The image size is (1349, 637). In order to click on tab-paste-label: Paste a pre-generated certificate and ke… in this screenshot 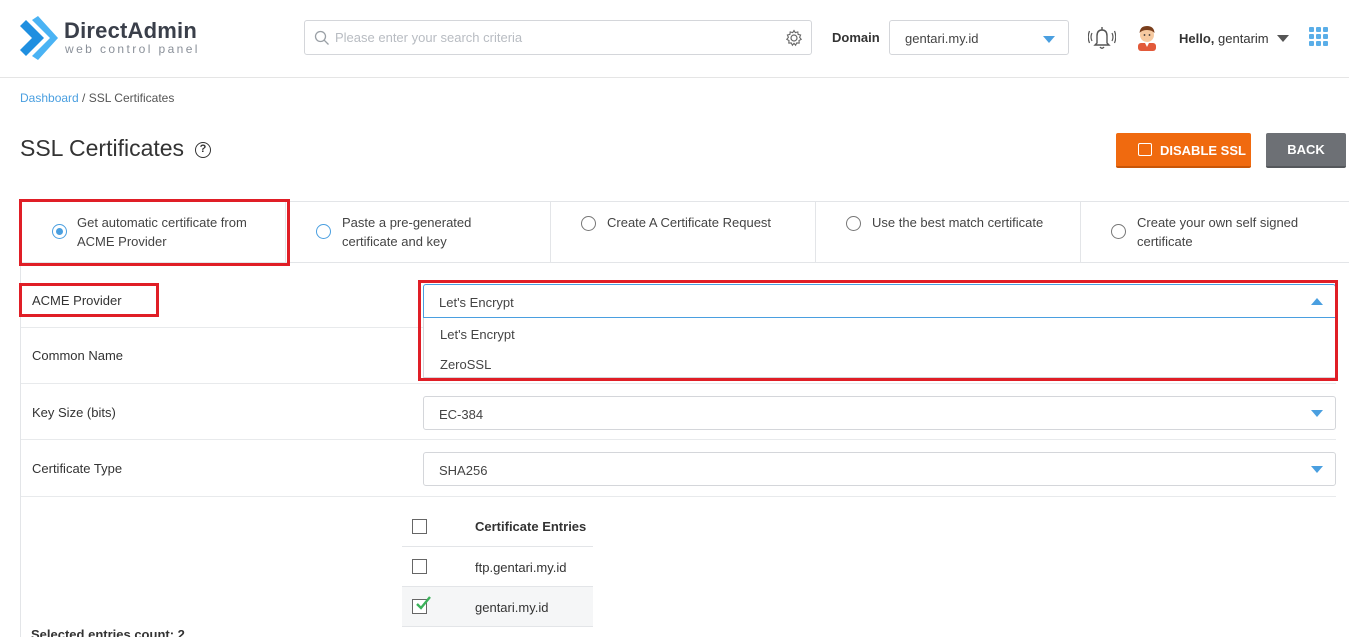, I will do `click(406, 232)`.